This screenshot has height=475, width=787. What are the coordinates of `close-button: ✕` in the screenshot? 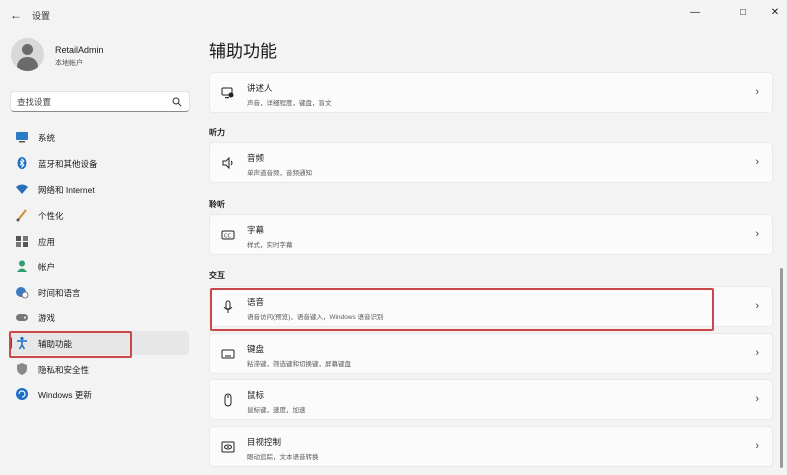 It's located at (775, 13).